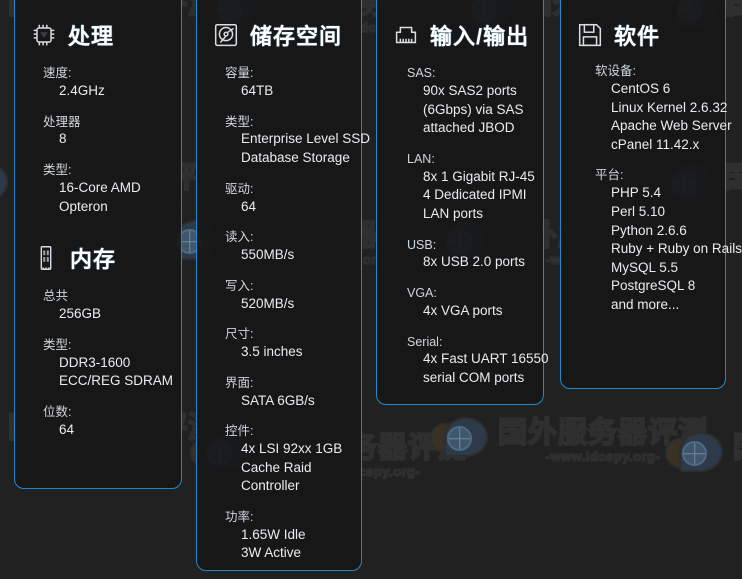  I want to click on spec-value-line: (6Gbps) via SAS, so click(473, 109).